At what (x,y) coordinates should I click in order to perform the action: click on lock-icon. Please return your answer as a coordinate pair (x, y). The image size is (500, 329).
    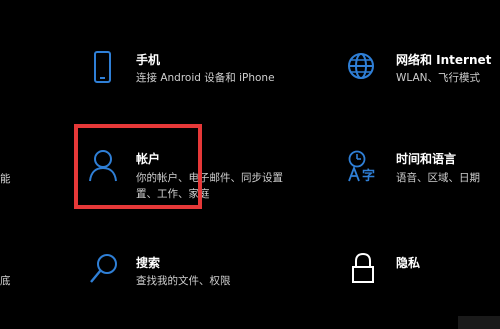
    Looking at the image, I should click on (363, 267).